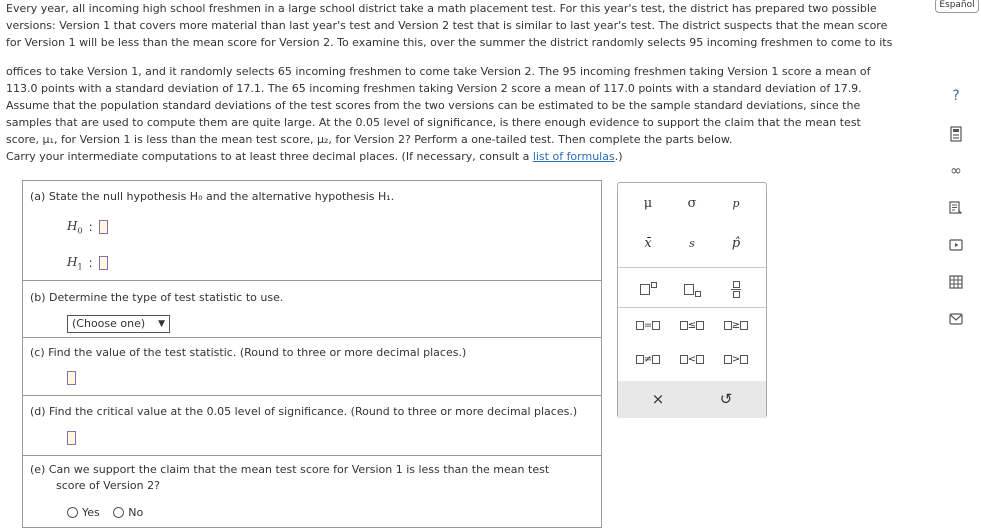 The image size is (981, 532). I want to click on h1-colon: :, so click(90, 263).